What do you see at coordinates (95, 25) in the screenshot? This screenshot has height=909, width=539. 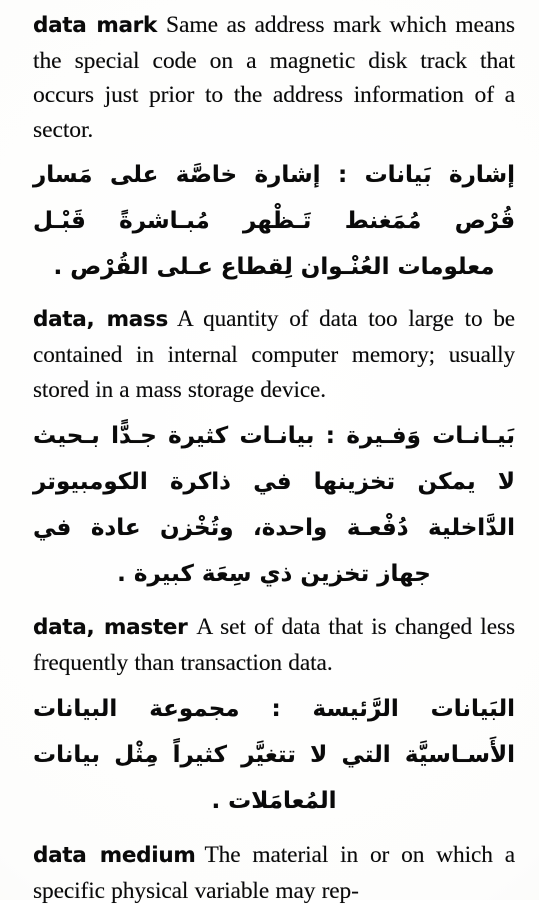 I see `entry-headword: data mark` at bounding box center [95, 25].